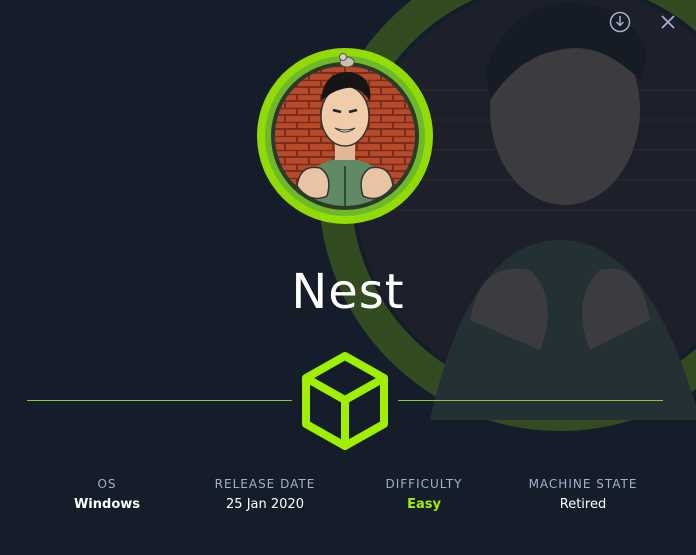 The image size is (696, 555). What do you see at coordinates (424, 495) in the screenshot?
I see `stat-difficulty: DIFFICULTY Easy` at bounding box center [424, 495].